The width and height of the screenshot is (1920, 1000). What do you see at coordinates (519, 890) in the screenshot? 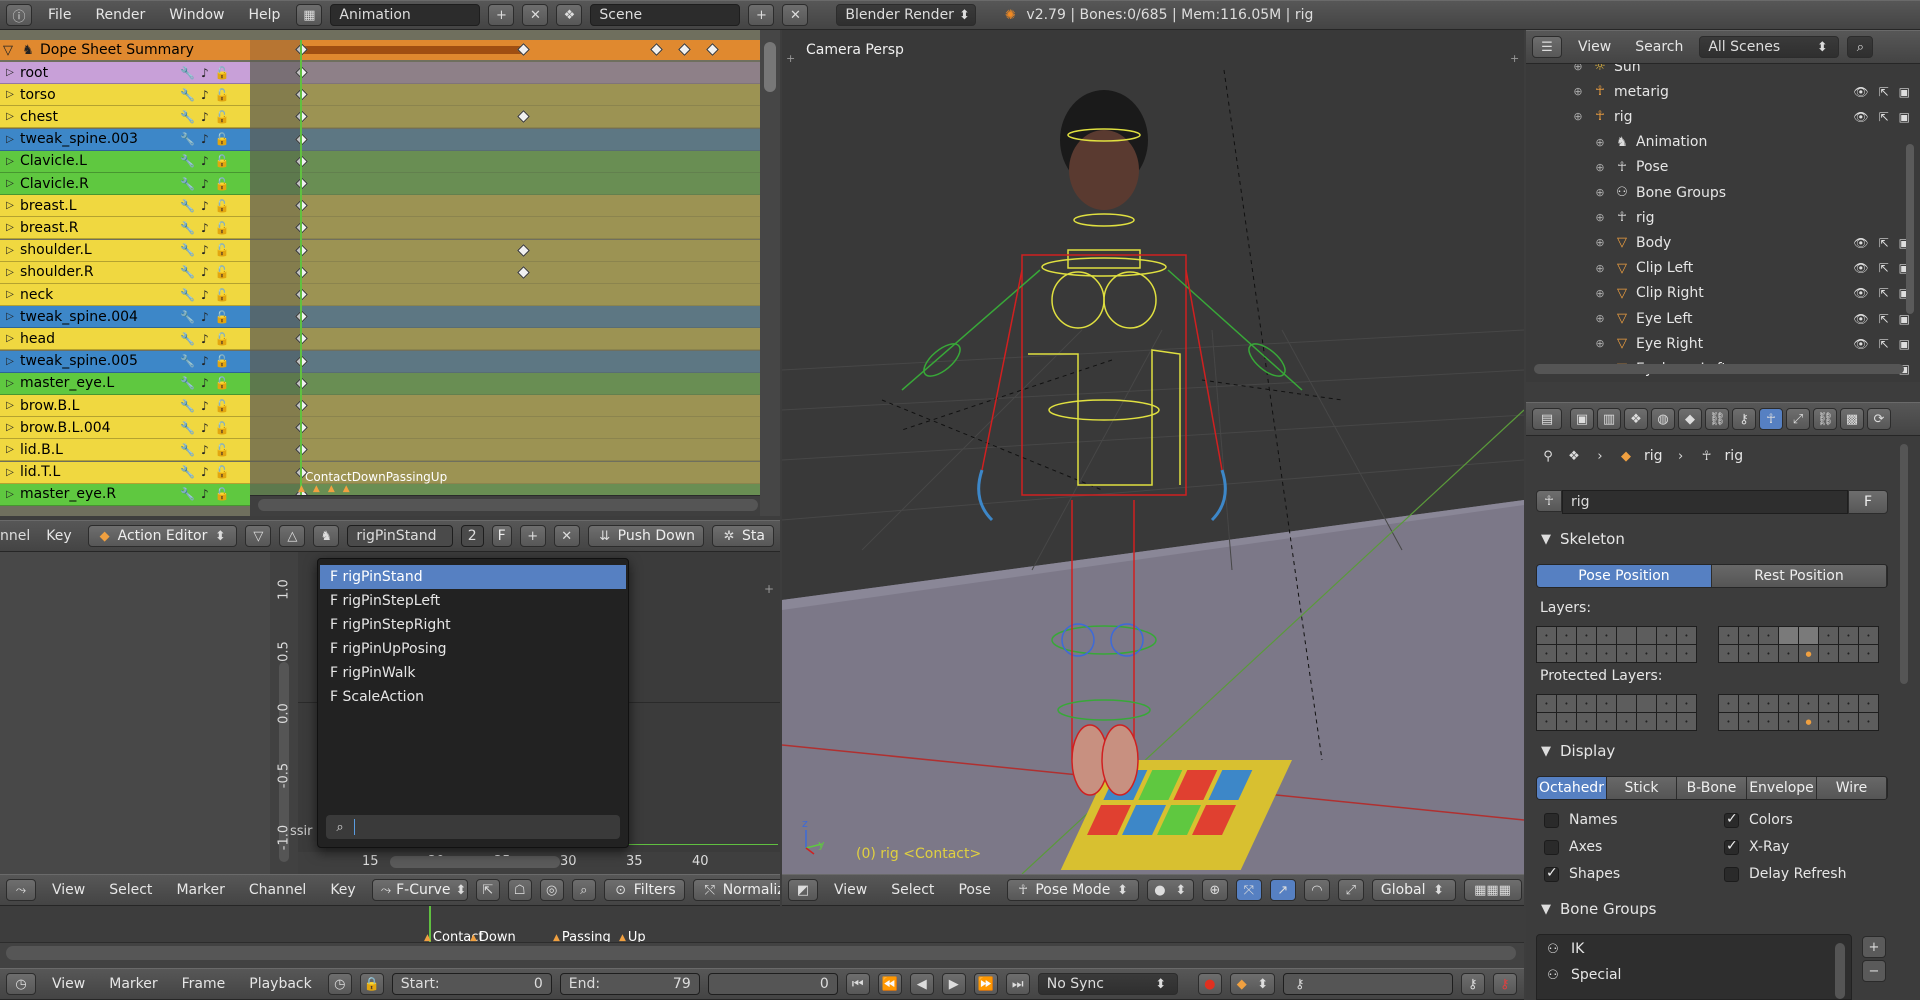
I see `ghost-toggle: ☖` at bounding box center [519, 890].